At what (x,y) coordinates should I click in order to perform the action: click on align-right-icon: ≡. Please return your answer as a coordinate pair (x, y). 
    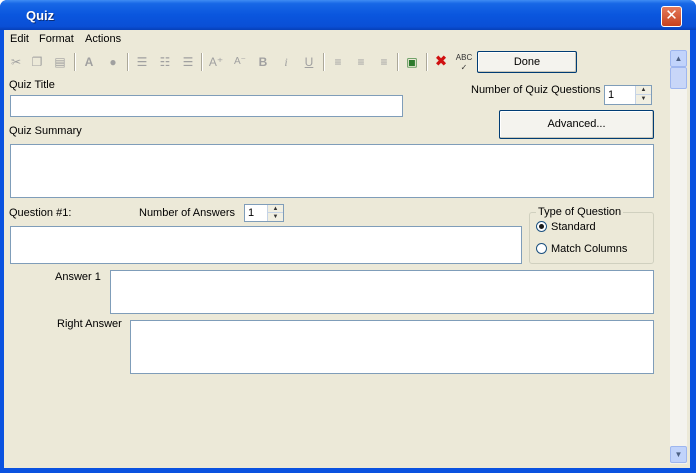
    Looking at the image, I should click on (384, 62).